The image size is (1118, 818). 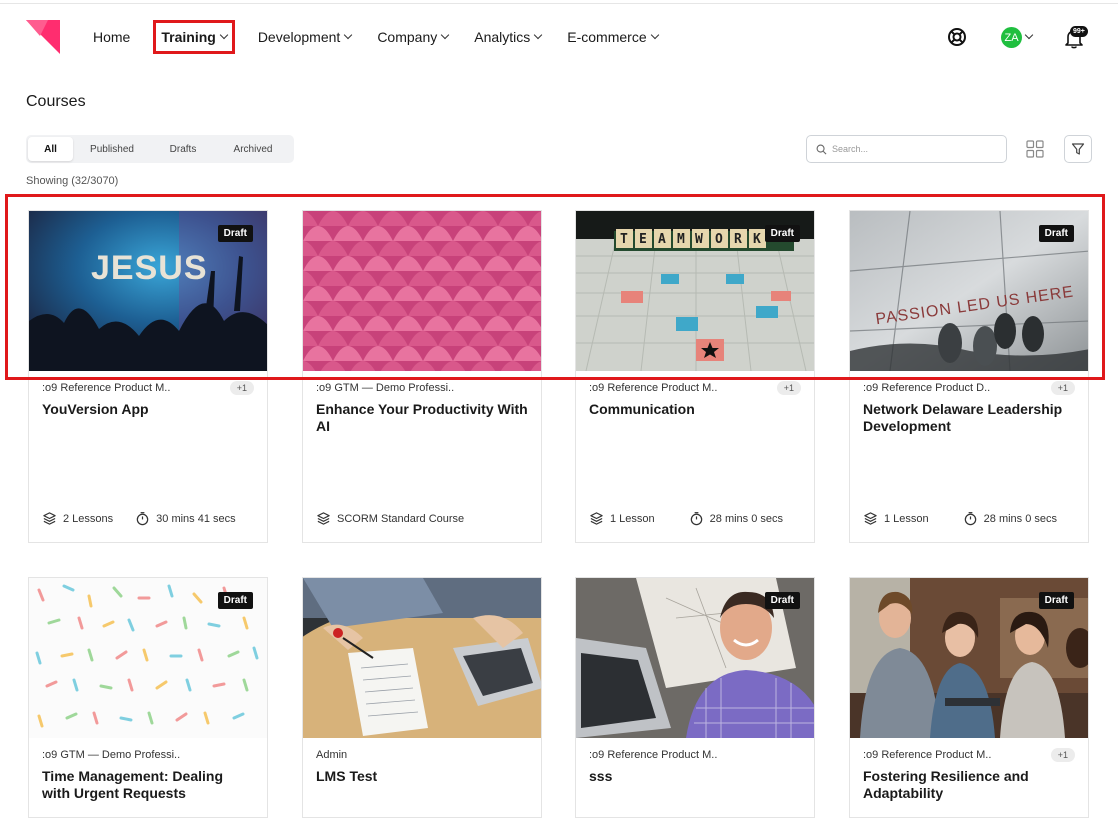 I want to click on nav-home-label: Home, so click(x=112, y=37).